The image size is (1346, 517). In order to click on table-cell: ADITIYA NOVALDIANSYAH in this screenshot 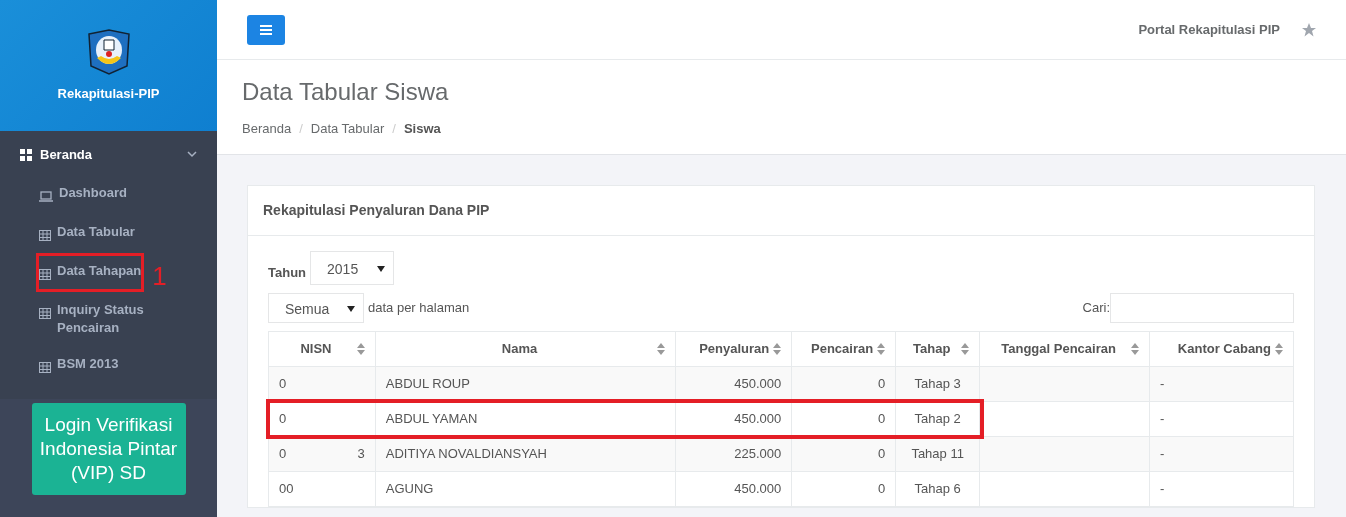, I will do `click(466, 454)`.